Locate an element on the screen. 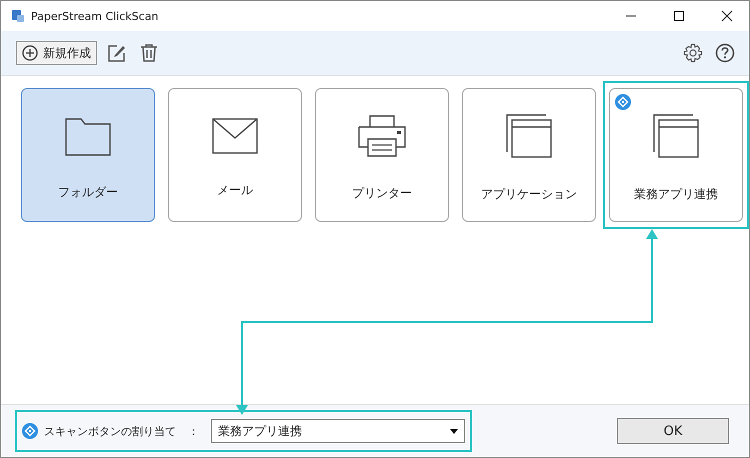  destination-tile: 業務アプリ連携 is located at coordinates (676, 155).